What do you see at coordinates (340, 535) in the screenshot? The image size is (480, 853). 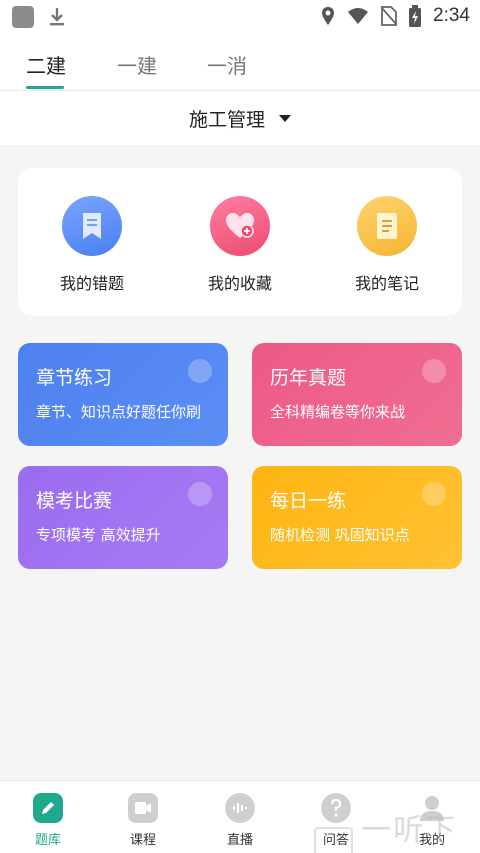 I see `tile-subtitle: 随机检测 巩固知识点` at bounding box center [340, 535].